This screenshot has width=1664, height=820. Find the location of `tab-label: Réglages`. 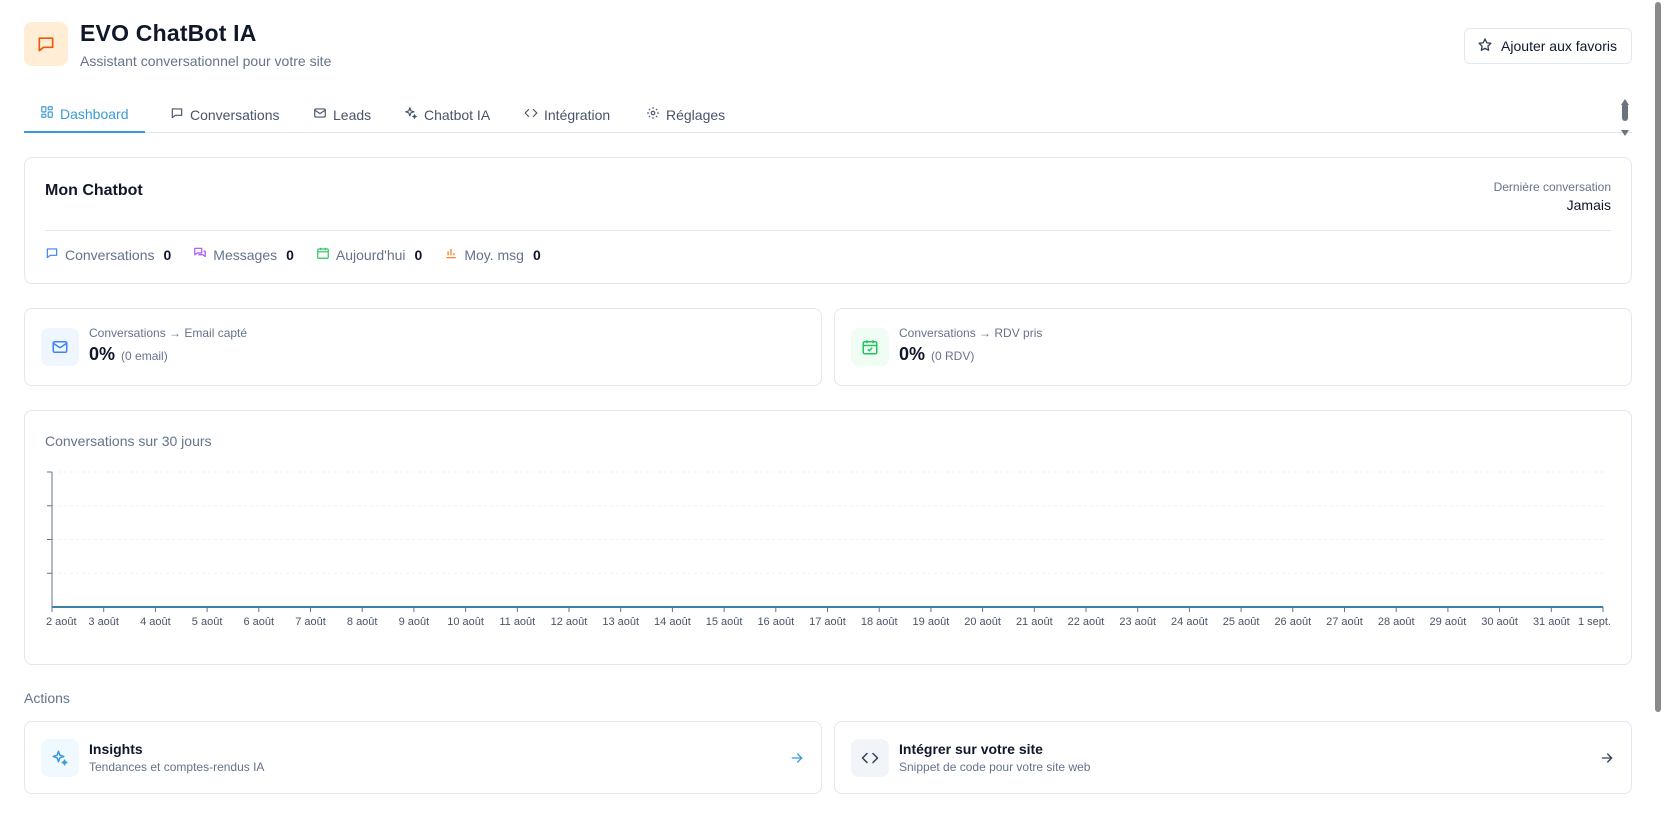

tab-label: Réglages is located at coordinates (696, 114).